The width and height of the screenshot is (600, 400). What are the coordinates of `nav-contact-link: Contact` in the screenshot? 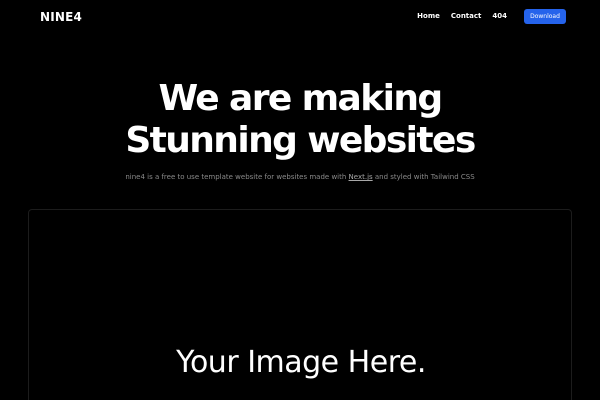 It's located at (466, 16).